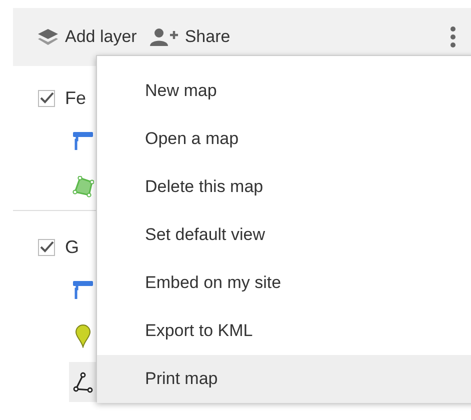  I want to click on menu-item: Delete this map, so click(284, 187).